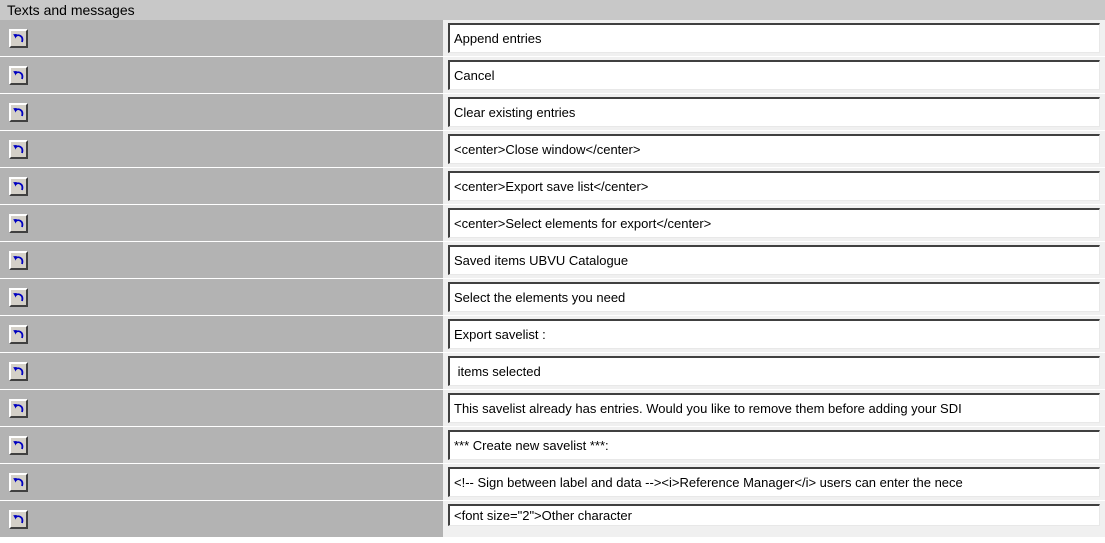  I want to click on section-title: Texts and messages, so click(71, 10).